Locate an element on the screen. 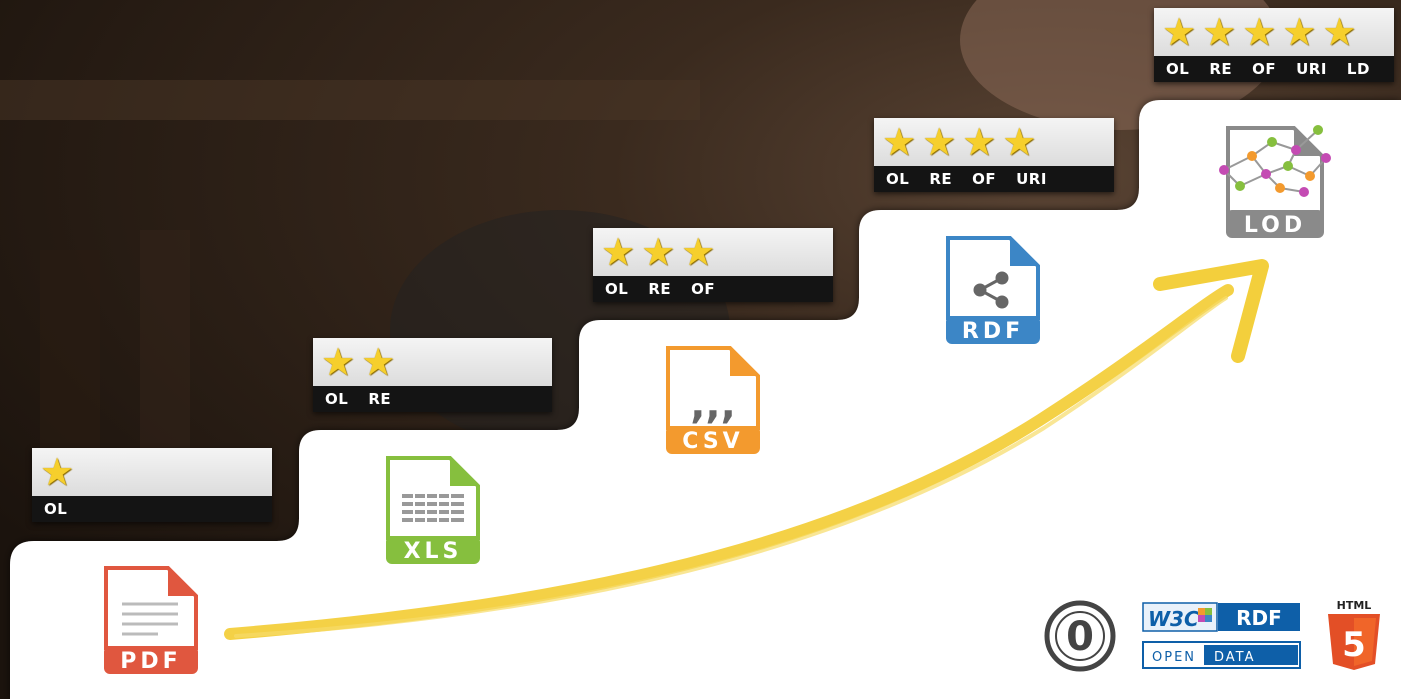 This screenshot has height=699, width=1401. rdf-label: RDF is located at coordinates (993, 331).